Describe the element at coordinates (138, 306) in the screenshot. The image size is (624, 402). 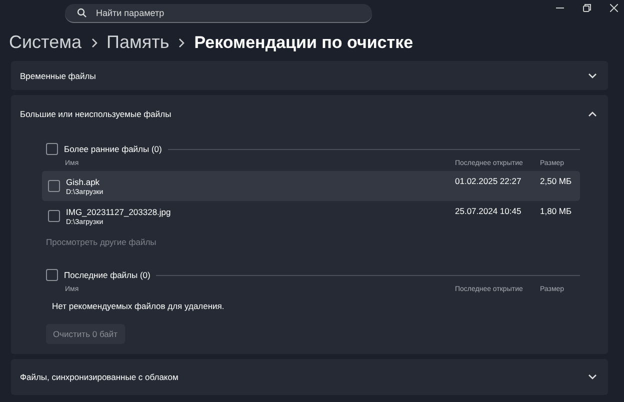
I see `empty-message: Нет рекомендуемых файлов для удаления.` at that location.